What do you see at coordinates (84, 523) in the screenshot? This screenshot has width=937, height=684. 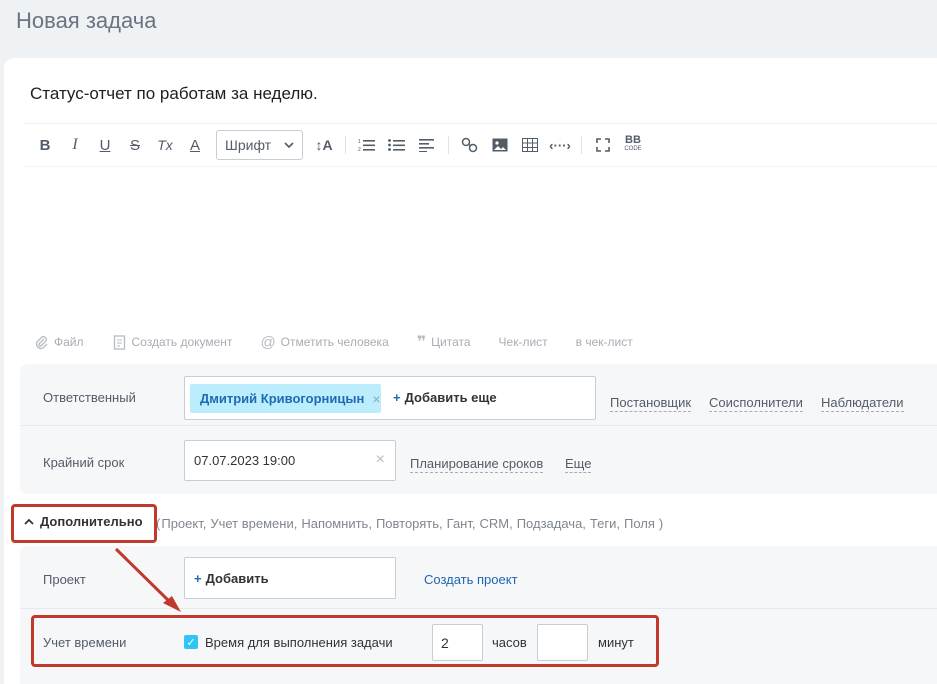 I see `highlight-additional-box` at bounding box center [84, 523].